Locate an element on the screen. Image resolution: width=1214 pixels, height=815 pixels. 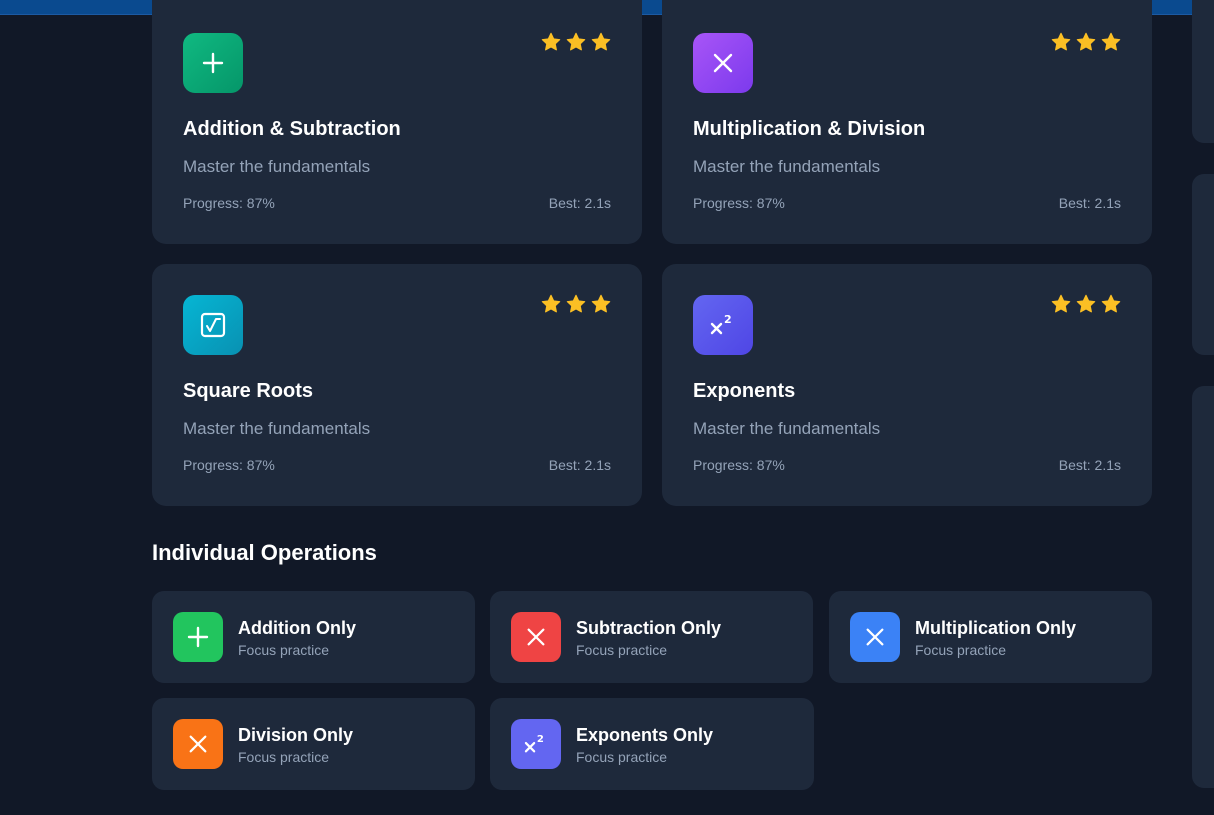
operation-card-addition: Addition Only Focus practice is located at coordinates (313, 637).